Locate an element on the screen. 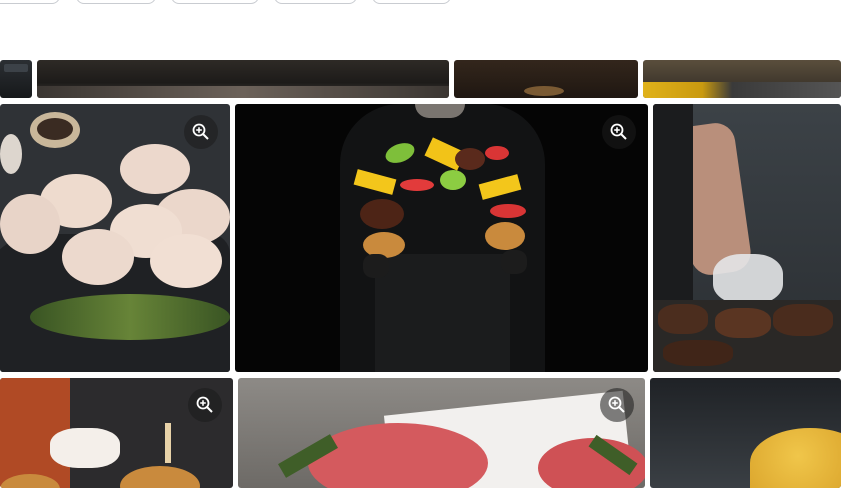  chef-grilling-patties-photo is located at coordinates (747, 238).